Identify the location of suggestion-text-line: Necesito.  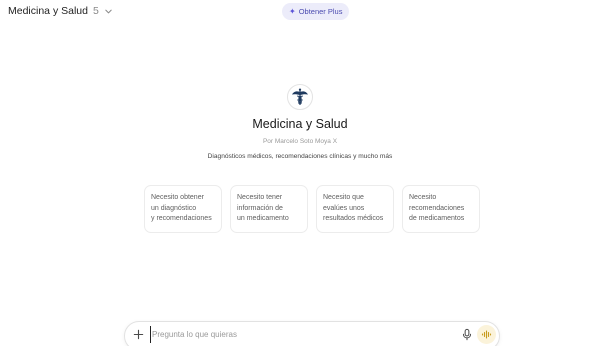
(423, 197).